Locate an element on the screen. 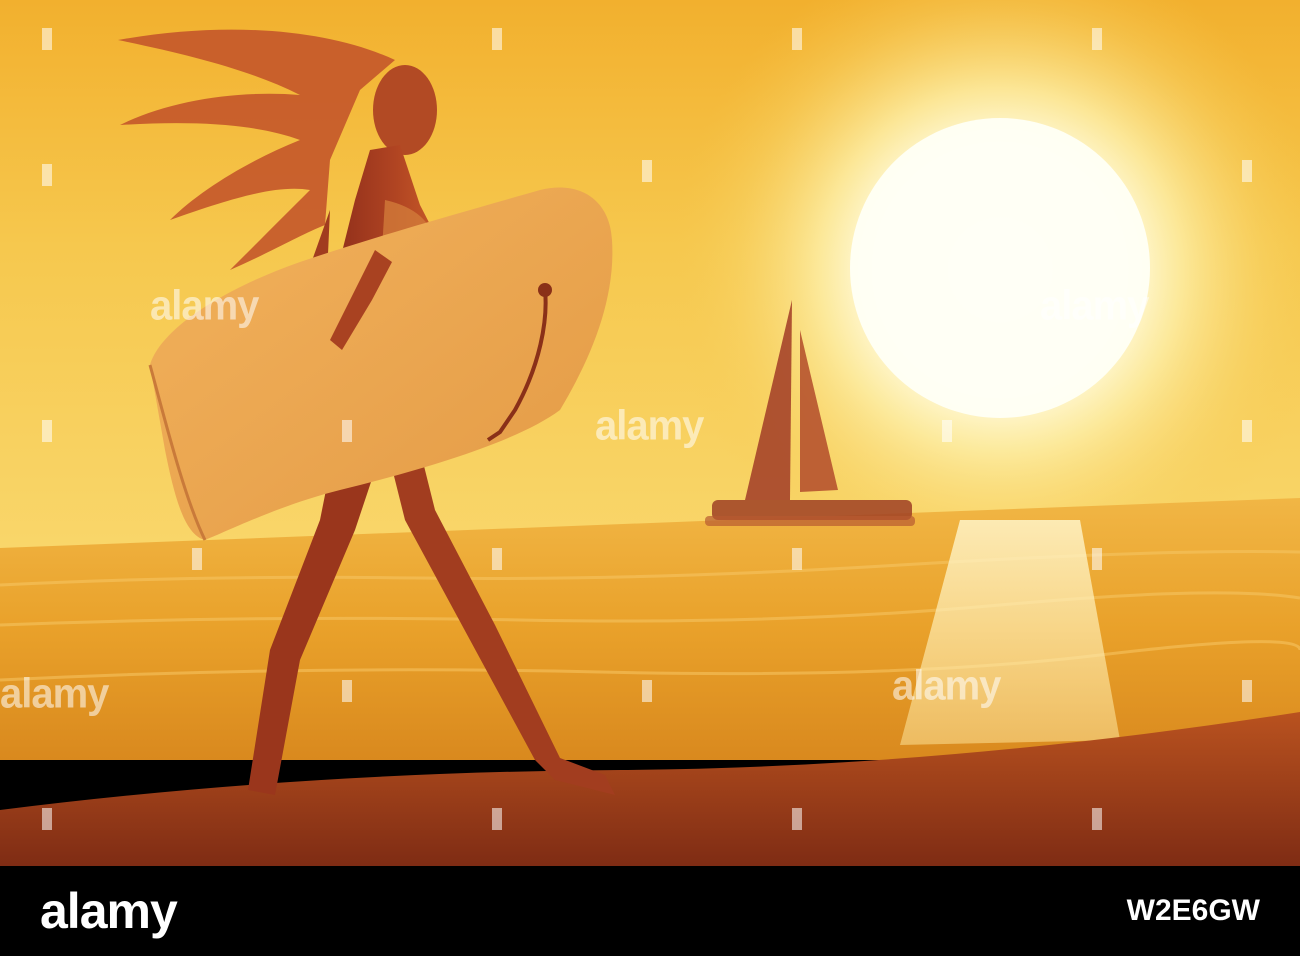 The width and height of the screenshot is (1300, 956). alamy-logo: alamy is located at coordinates (109, 911).